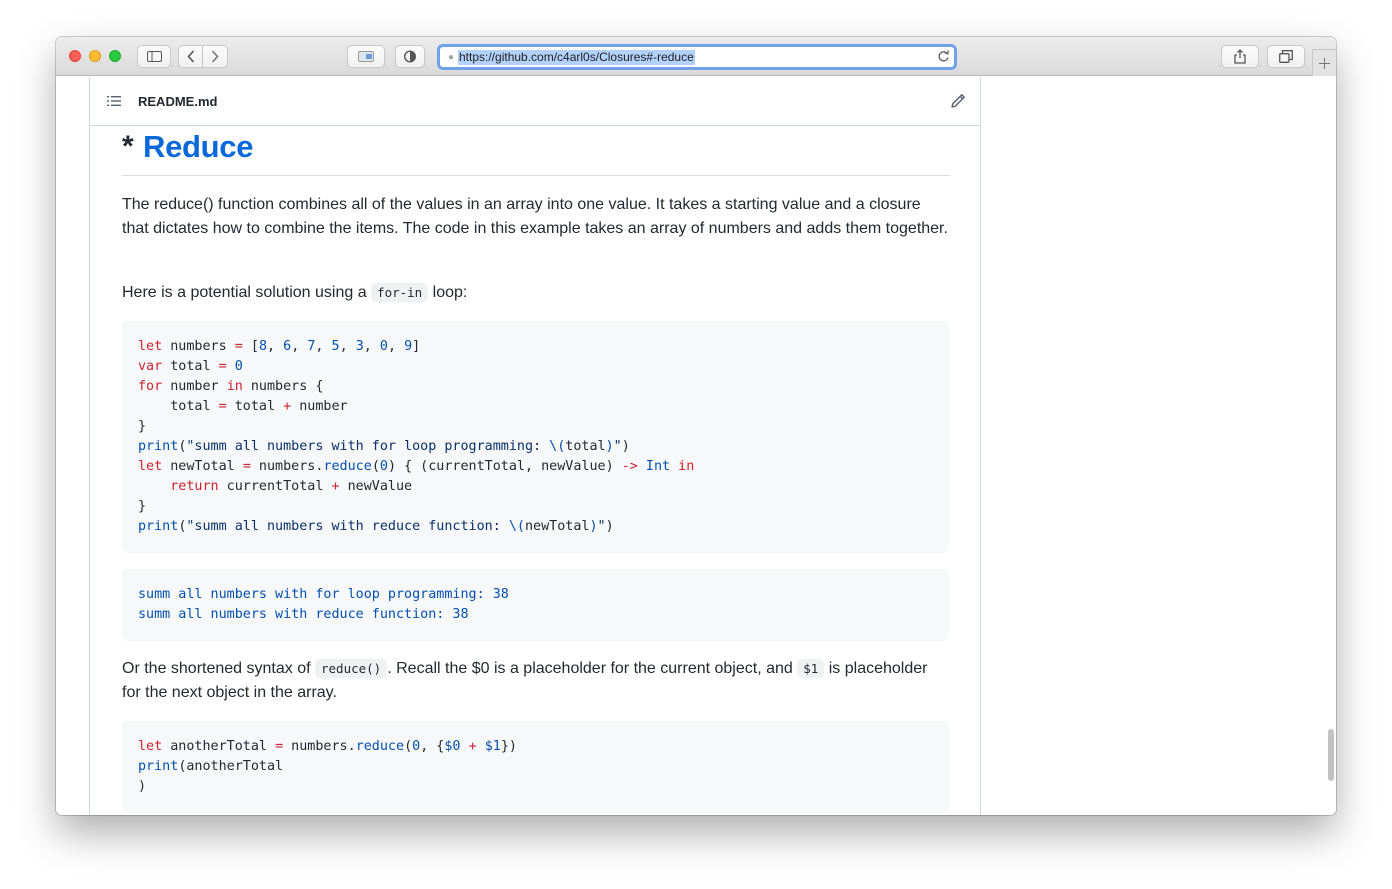  I want to click on reload-icon, so click(943, 56).